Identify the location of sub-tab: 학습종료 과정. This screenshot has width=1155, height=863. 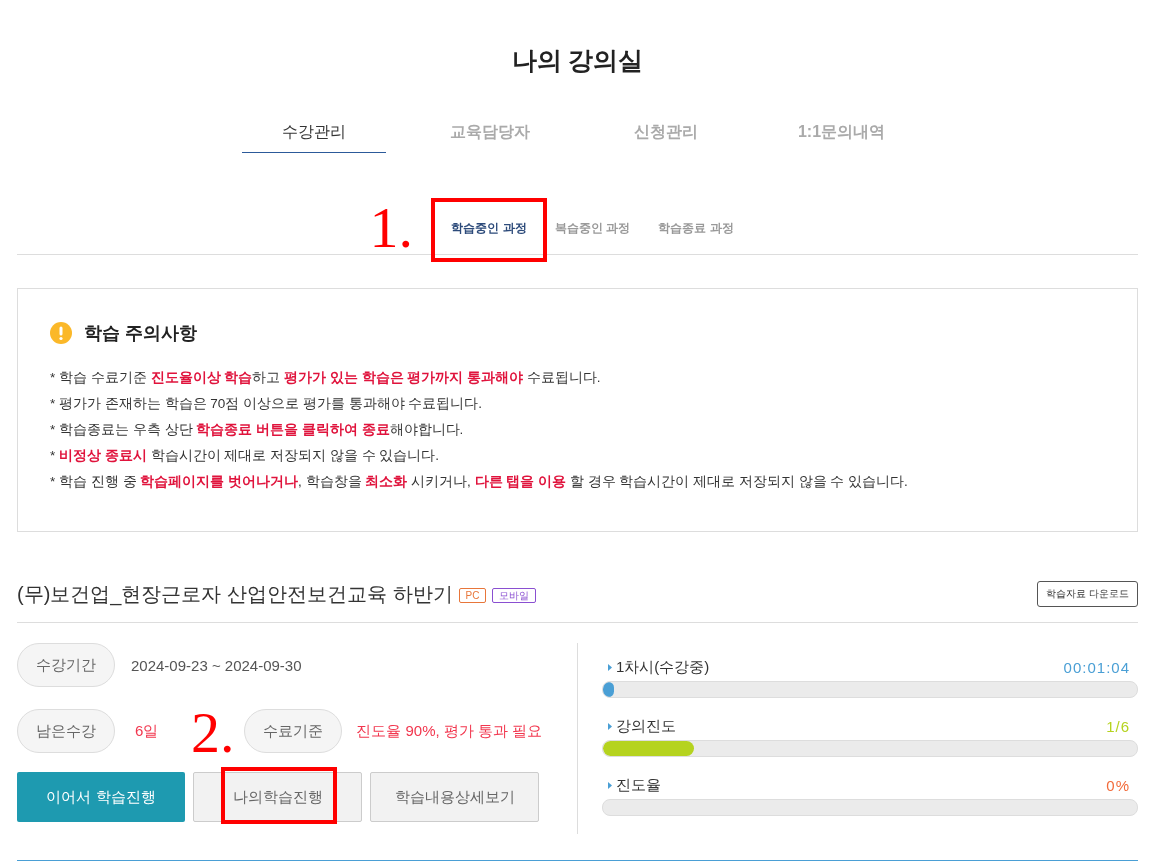
(696, 228).